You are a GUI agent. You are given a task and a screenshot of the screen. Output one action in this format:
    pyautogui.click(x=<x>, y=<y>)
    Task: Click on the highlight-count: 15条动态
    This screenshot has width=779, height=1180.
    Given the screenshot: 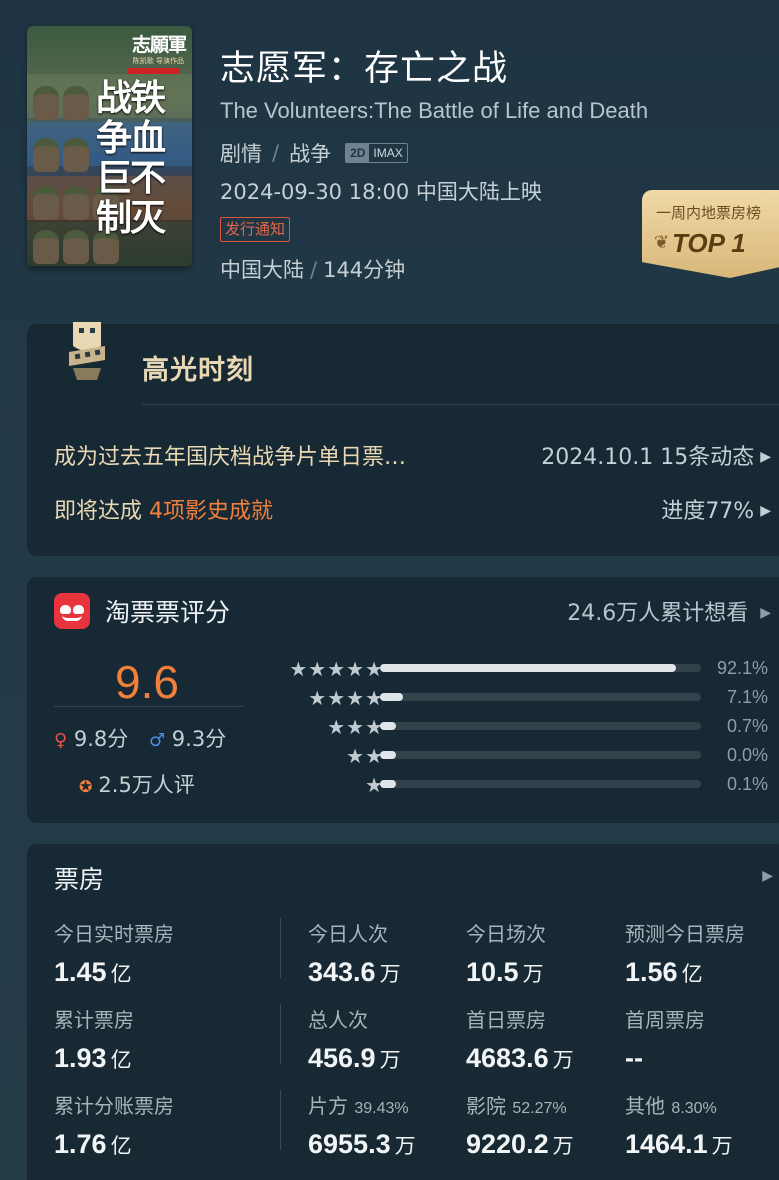 What is the action you would take?
    pyautogui.click(x=707, y=457)
    